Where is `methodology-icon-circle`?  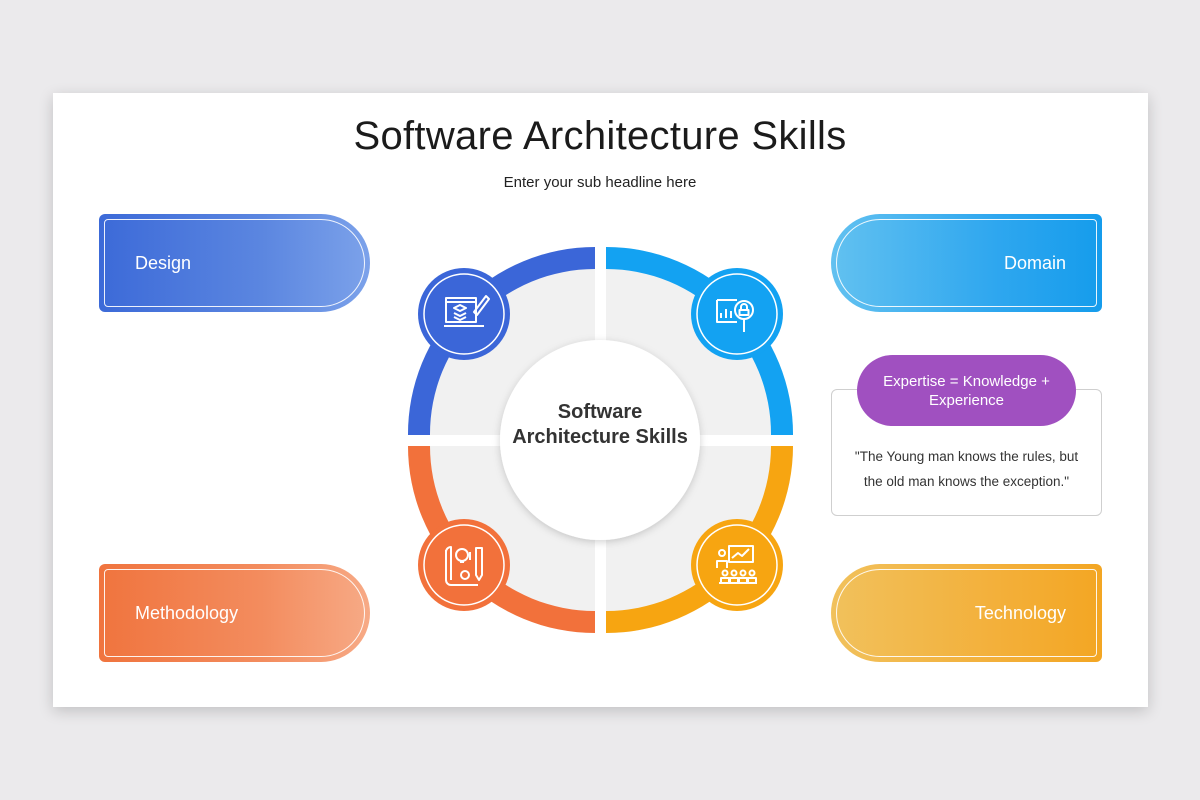 methodology-icon-circle is located at coordinates (464, 565).